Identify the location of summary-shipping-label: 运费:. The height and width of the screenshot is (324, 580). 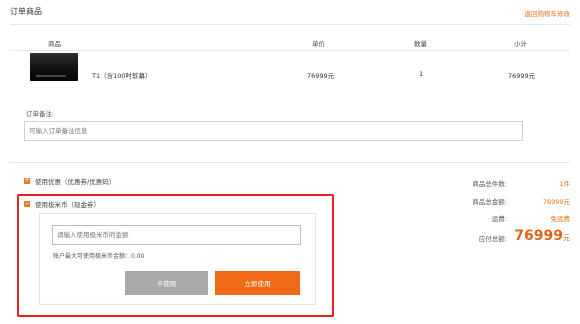
(499, 219).